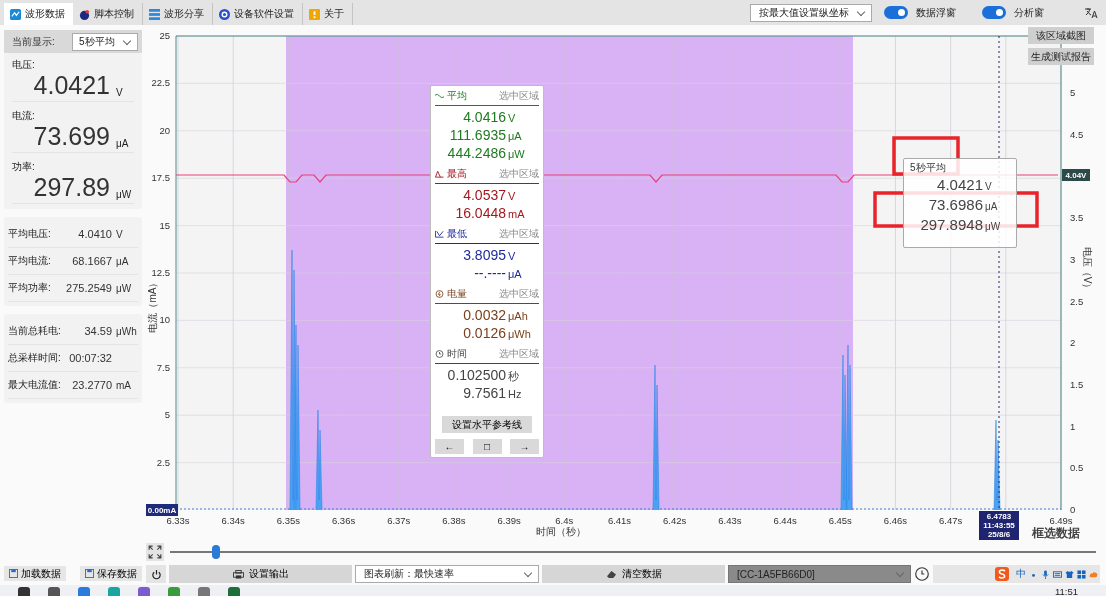 This screenshot has height=596, width=1106. Describe the element at coordinates (1066, 591) in the screenshot. I see `taskbar-clock: 11:51` at that location.